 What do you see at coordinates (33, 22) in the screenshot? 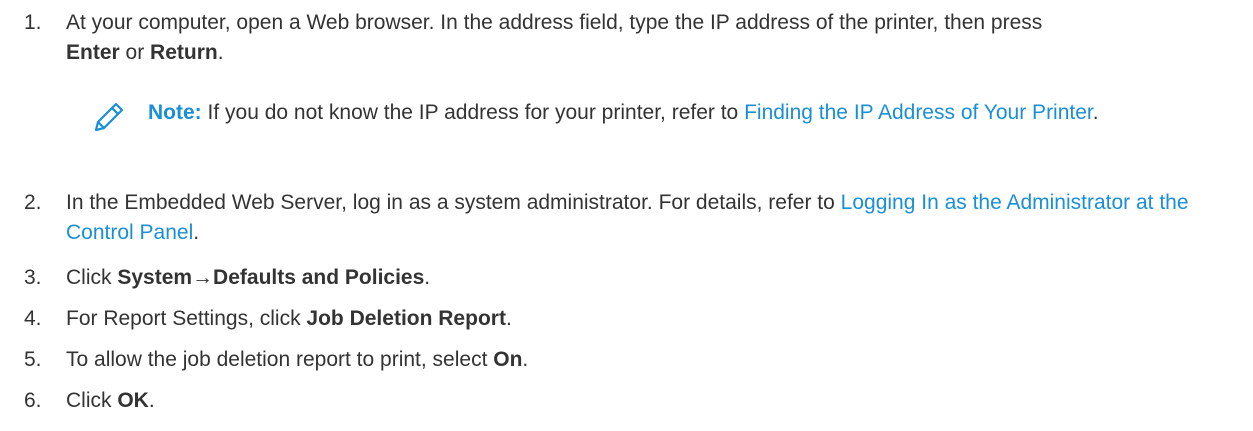
I see `step-number: 1.` at bounding box center [33, 22].